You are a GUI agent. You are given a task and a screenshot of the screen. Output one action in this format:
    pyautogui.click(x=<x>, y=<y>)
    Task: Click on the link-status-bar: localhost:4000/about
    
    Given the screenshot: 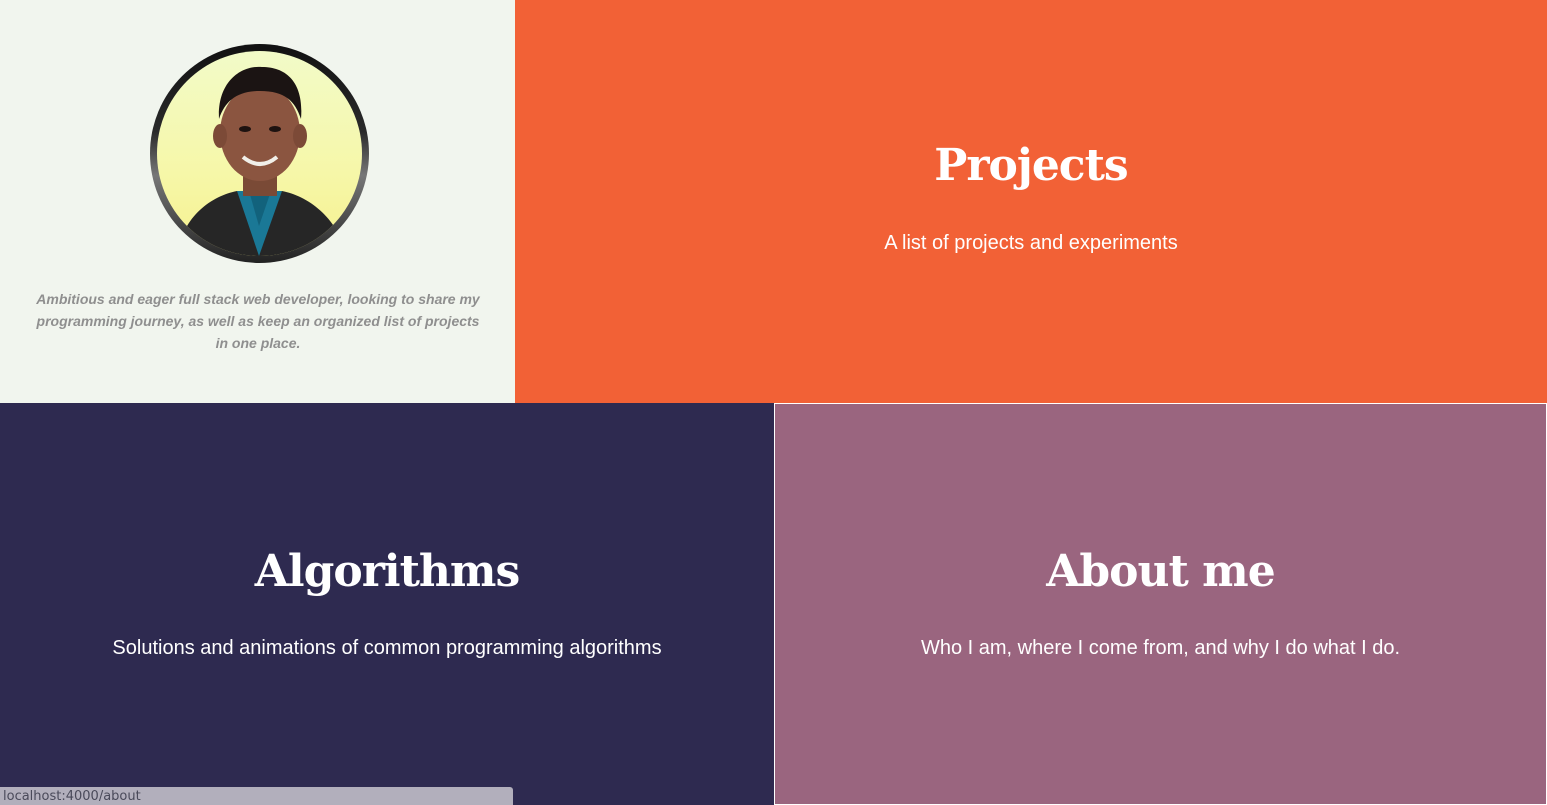 What is the action you would take?
    pyautogui.click(x=256, y=796)
    